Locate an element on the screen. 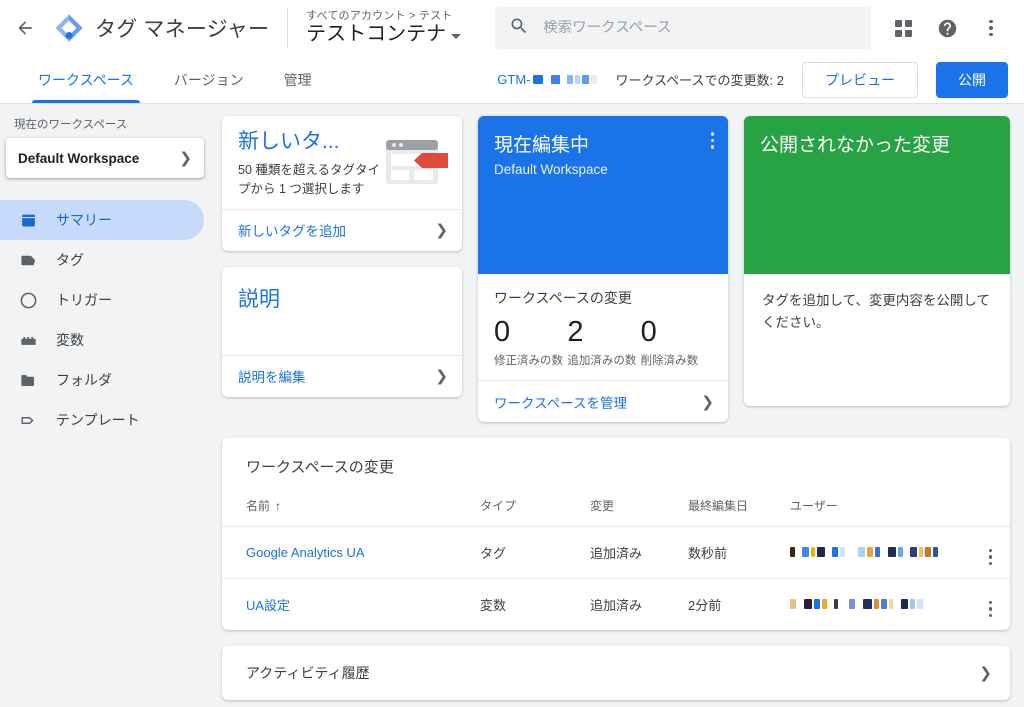 This screenshot has width=1024, height=707. search-box is located at coordinates (683, 28).